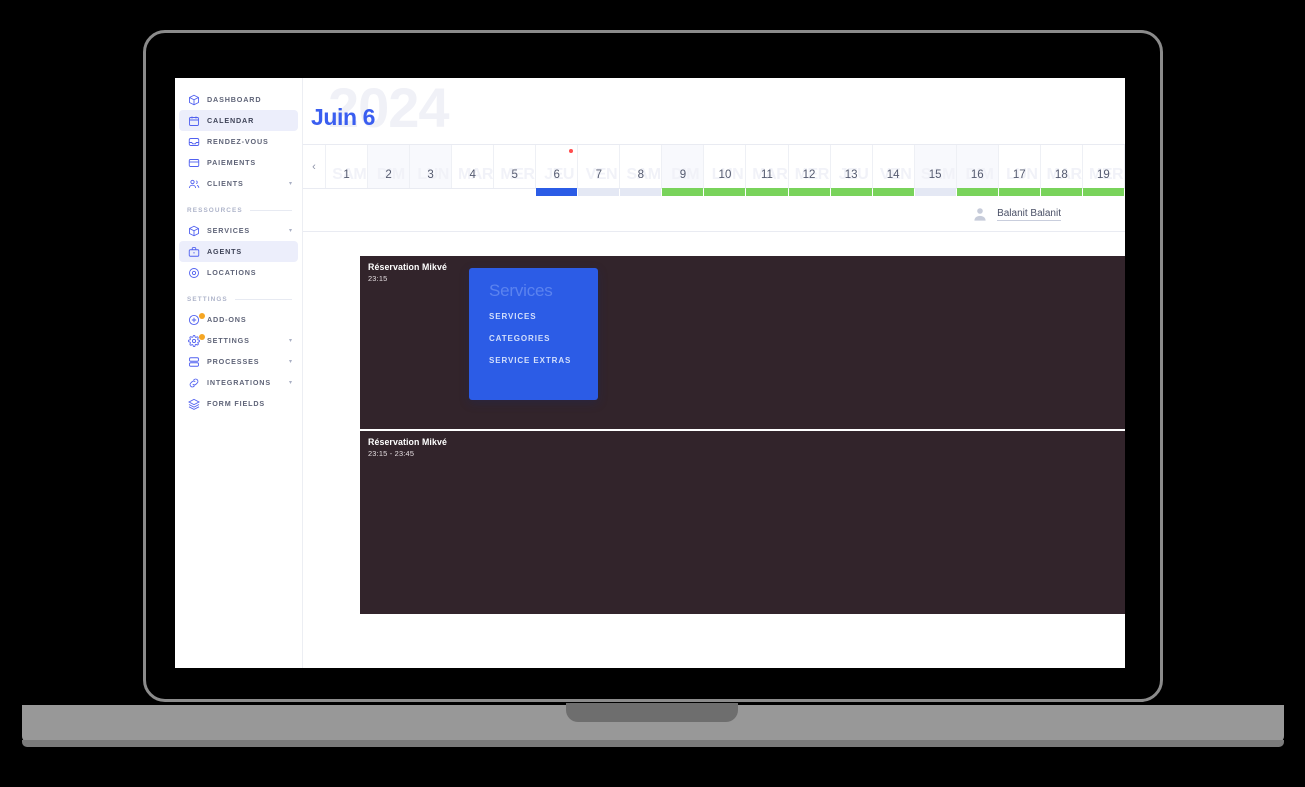 The height and width of the screenshot is (787, 1305). I want to click on stack-icon, so click(193, 361).